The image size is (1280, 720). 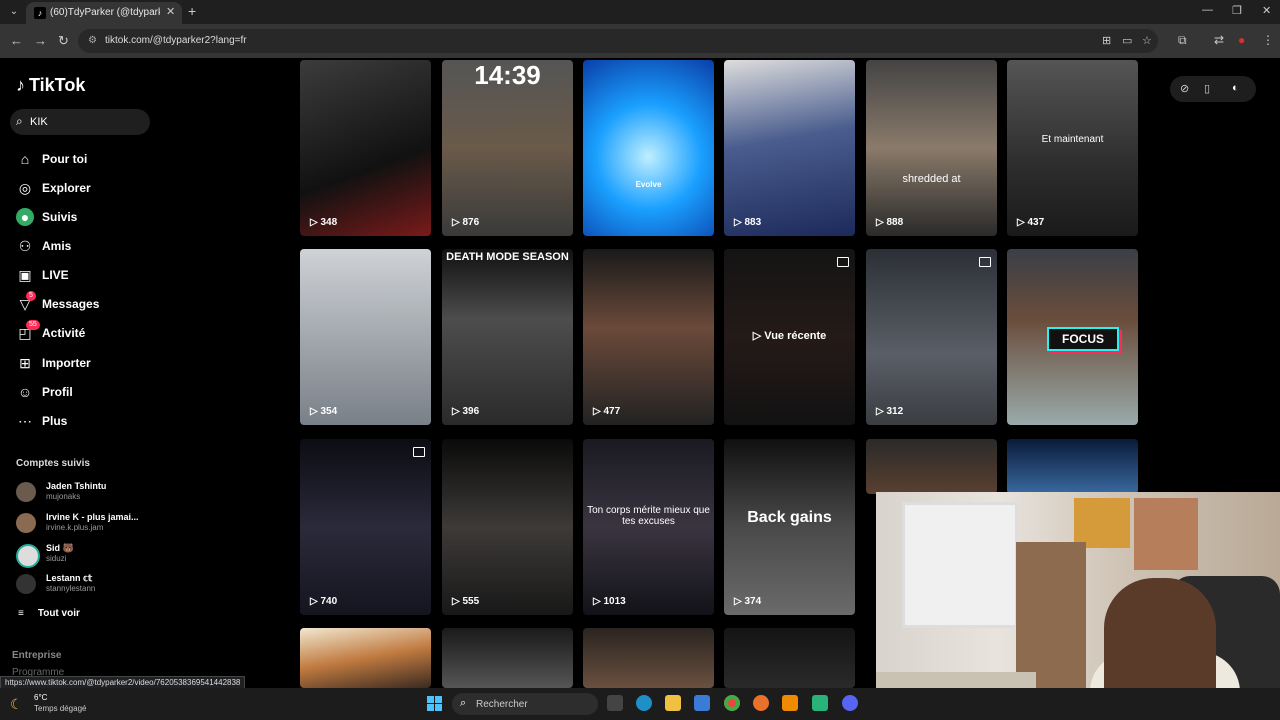 I want to click on video-tile: ▷ 740, so click(x=365, y=527).